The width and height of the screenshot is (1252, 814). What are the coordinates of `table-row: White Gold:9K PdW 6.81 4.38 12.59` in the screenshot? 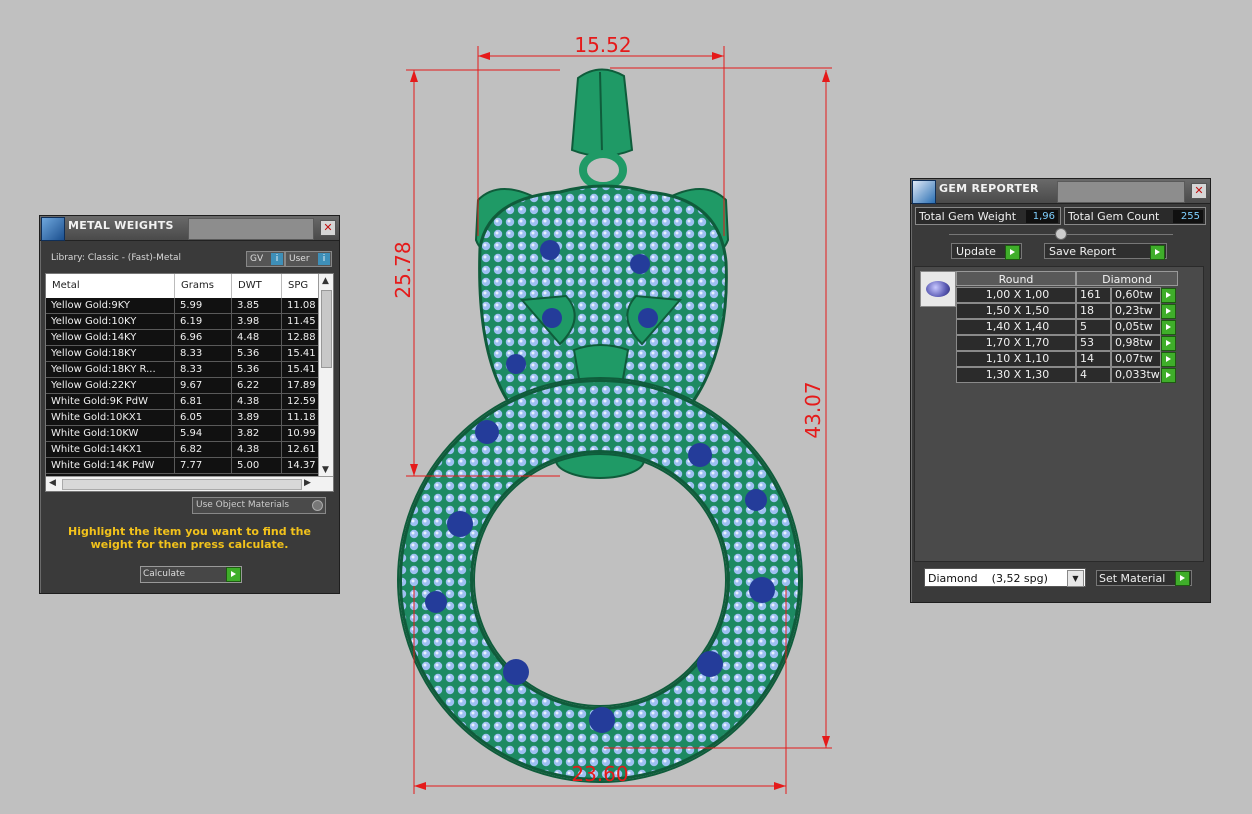 It's located at (182, 402).